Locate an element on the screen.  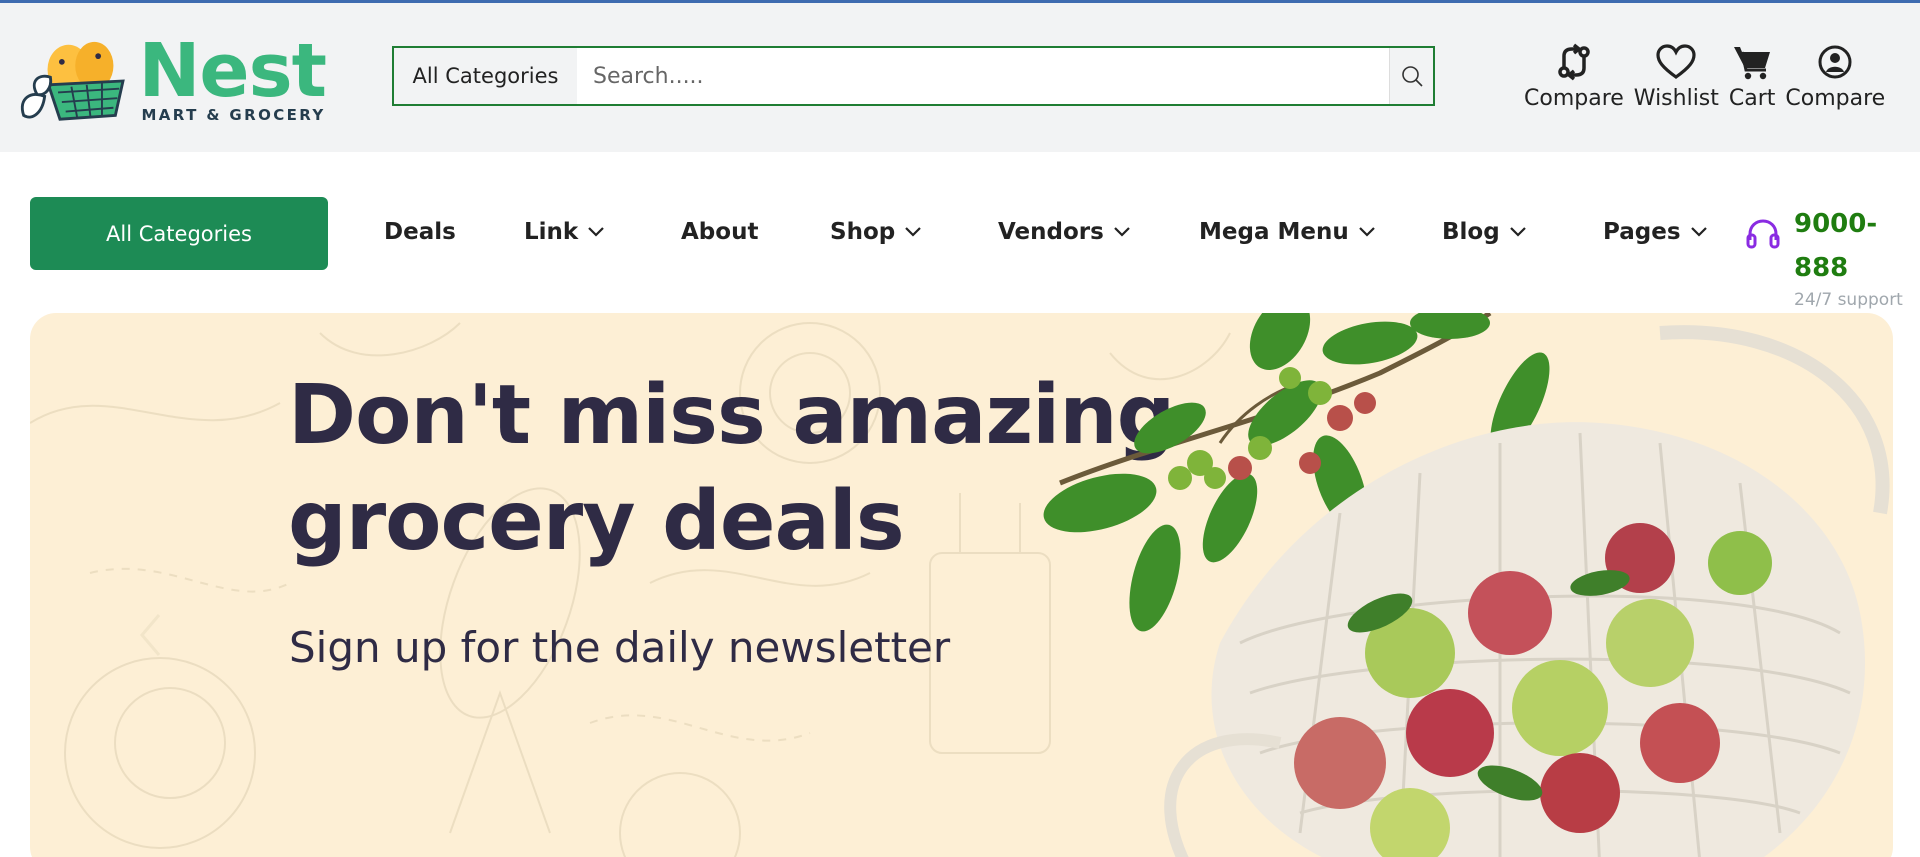
cart-label: Cart is located at coordinates (1752, 98).